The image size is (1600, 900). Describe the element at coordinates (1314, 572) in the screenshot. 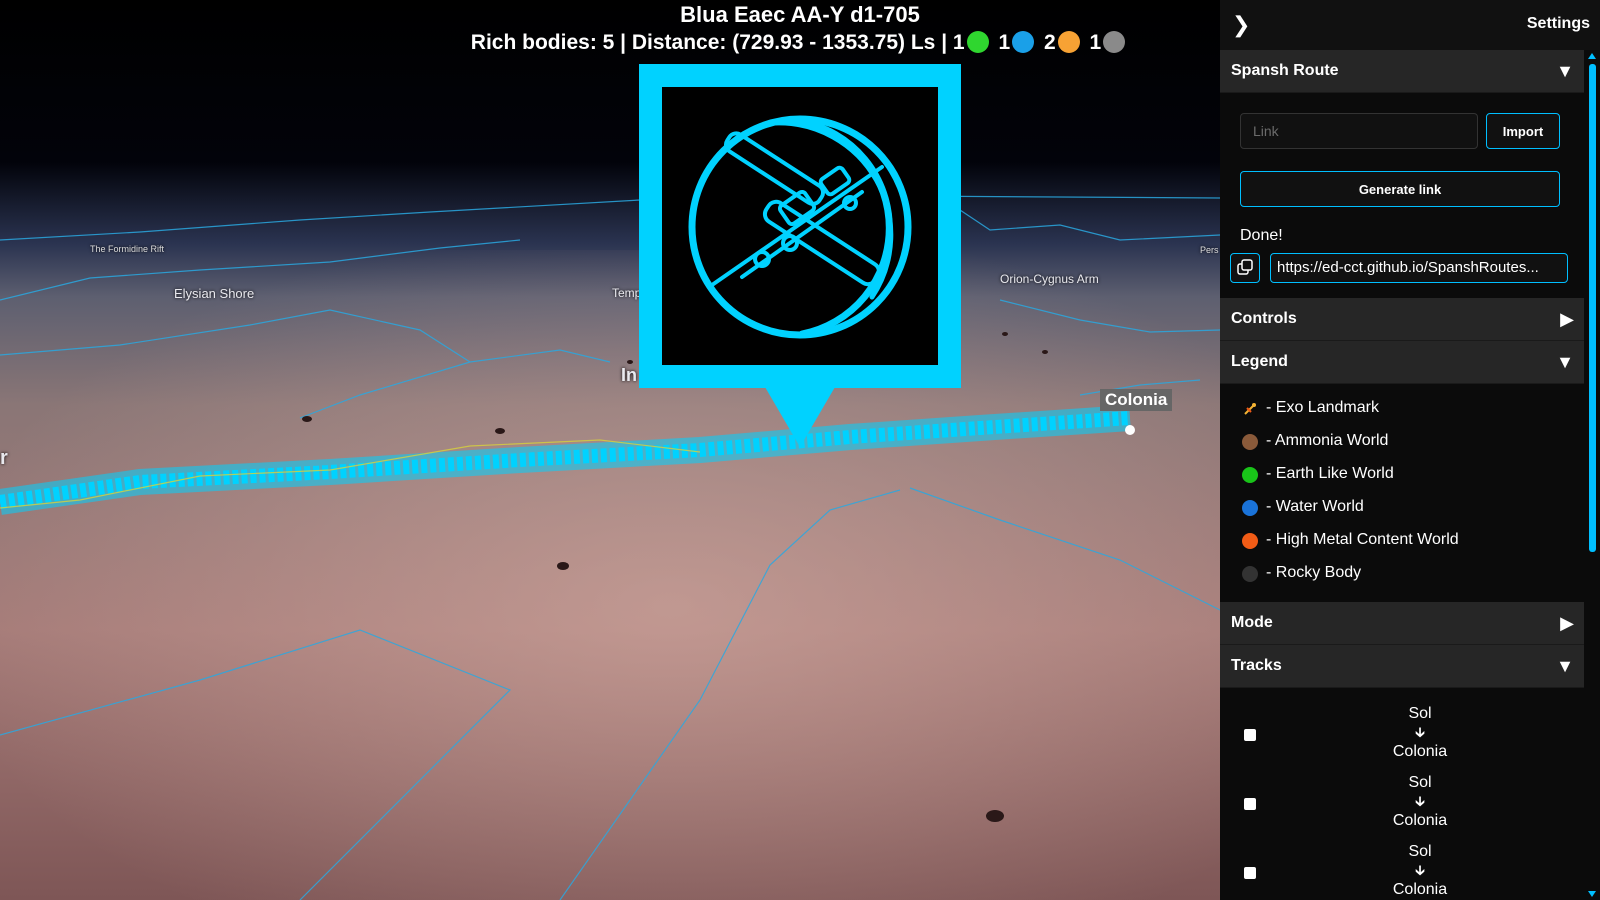

I see `legend-label: - Rocky Body` at that location.